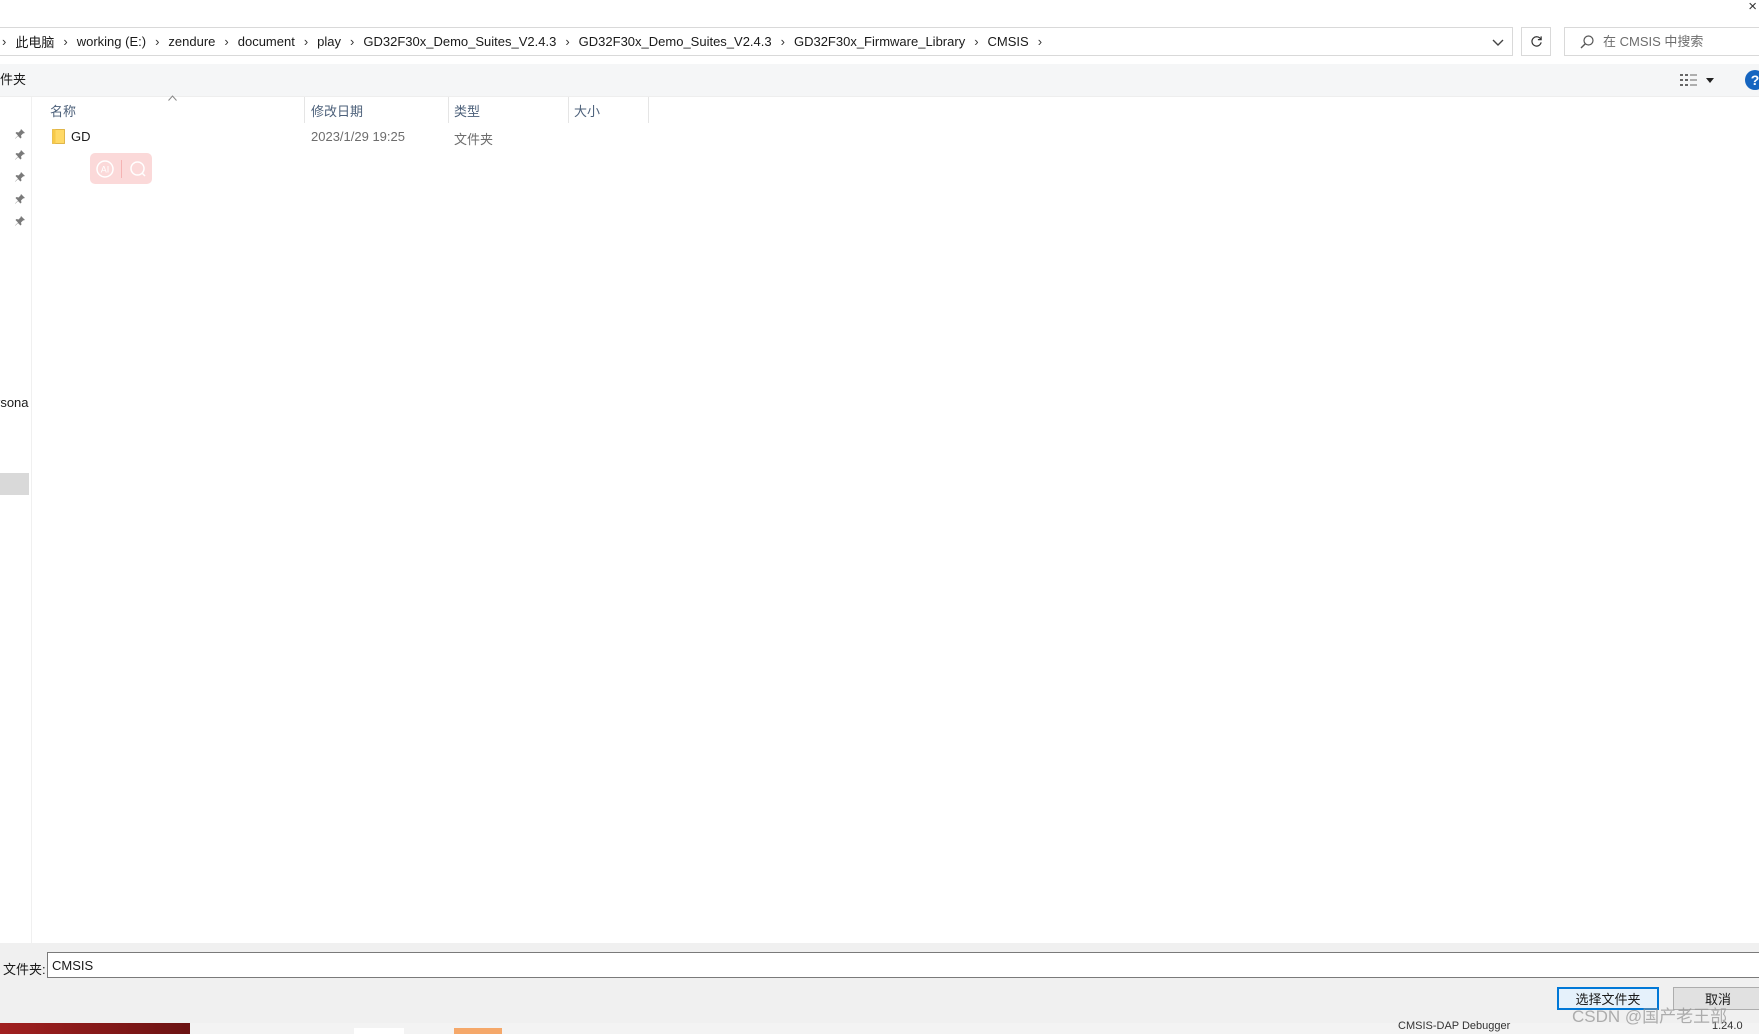 Image resolution: width=1759 pixels, height=1034 pixels. What do you see at coordinates (111, 41) in the screenshot?
I see `breadcrumb-drive: working (E:)` at bounding box center [111, 41].